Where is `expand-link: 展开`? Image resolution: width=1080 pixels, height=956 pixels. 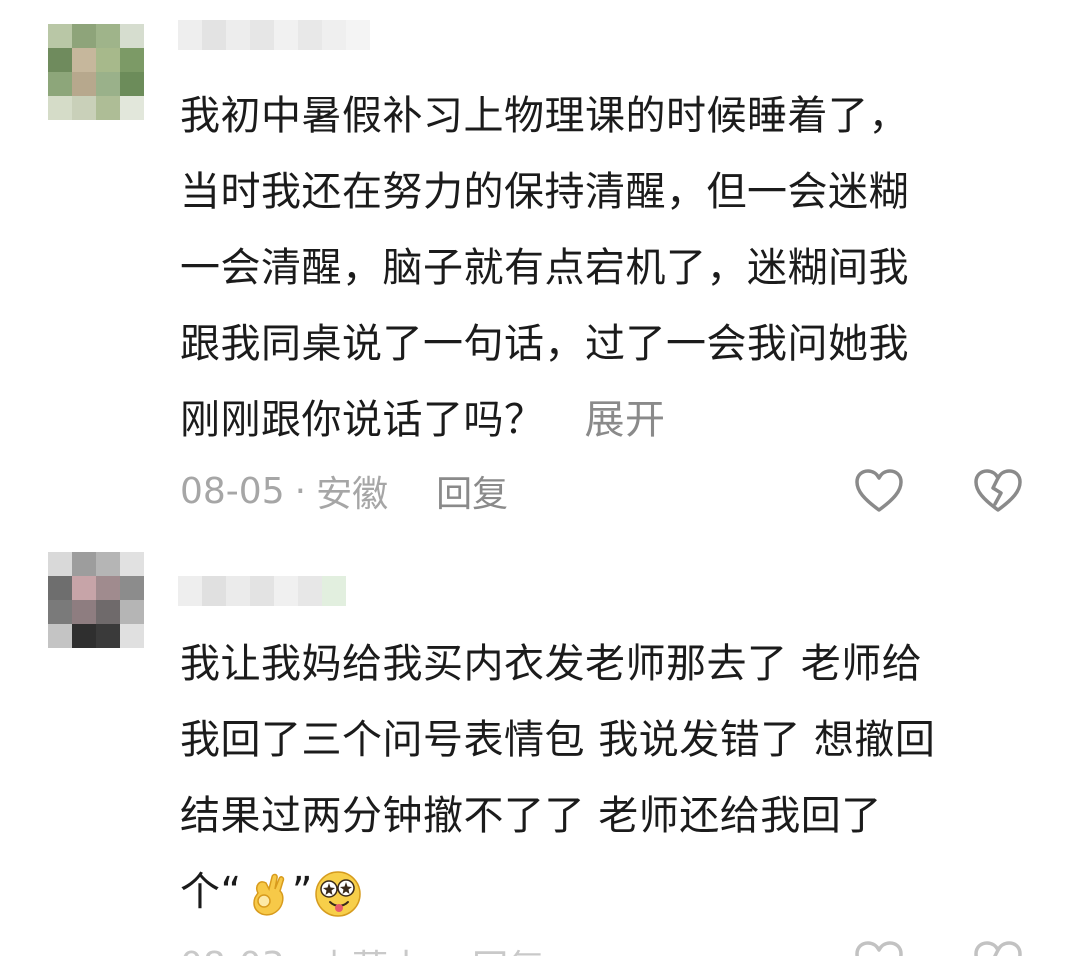 expand-link: 展开 is located at coordinates (625, 420).